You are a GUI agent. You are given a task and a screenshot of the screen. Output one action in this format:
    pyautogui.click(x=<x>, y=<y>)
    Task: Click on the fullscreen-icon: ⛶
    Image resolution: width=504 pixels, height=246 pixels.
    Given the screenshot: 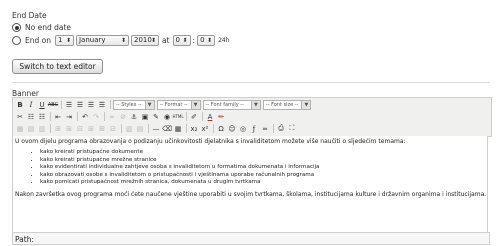 What is the action you would take?
    pyautogui.click(x=292, y=129)
    